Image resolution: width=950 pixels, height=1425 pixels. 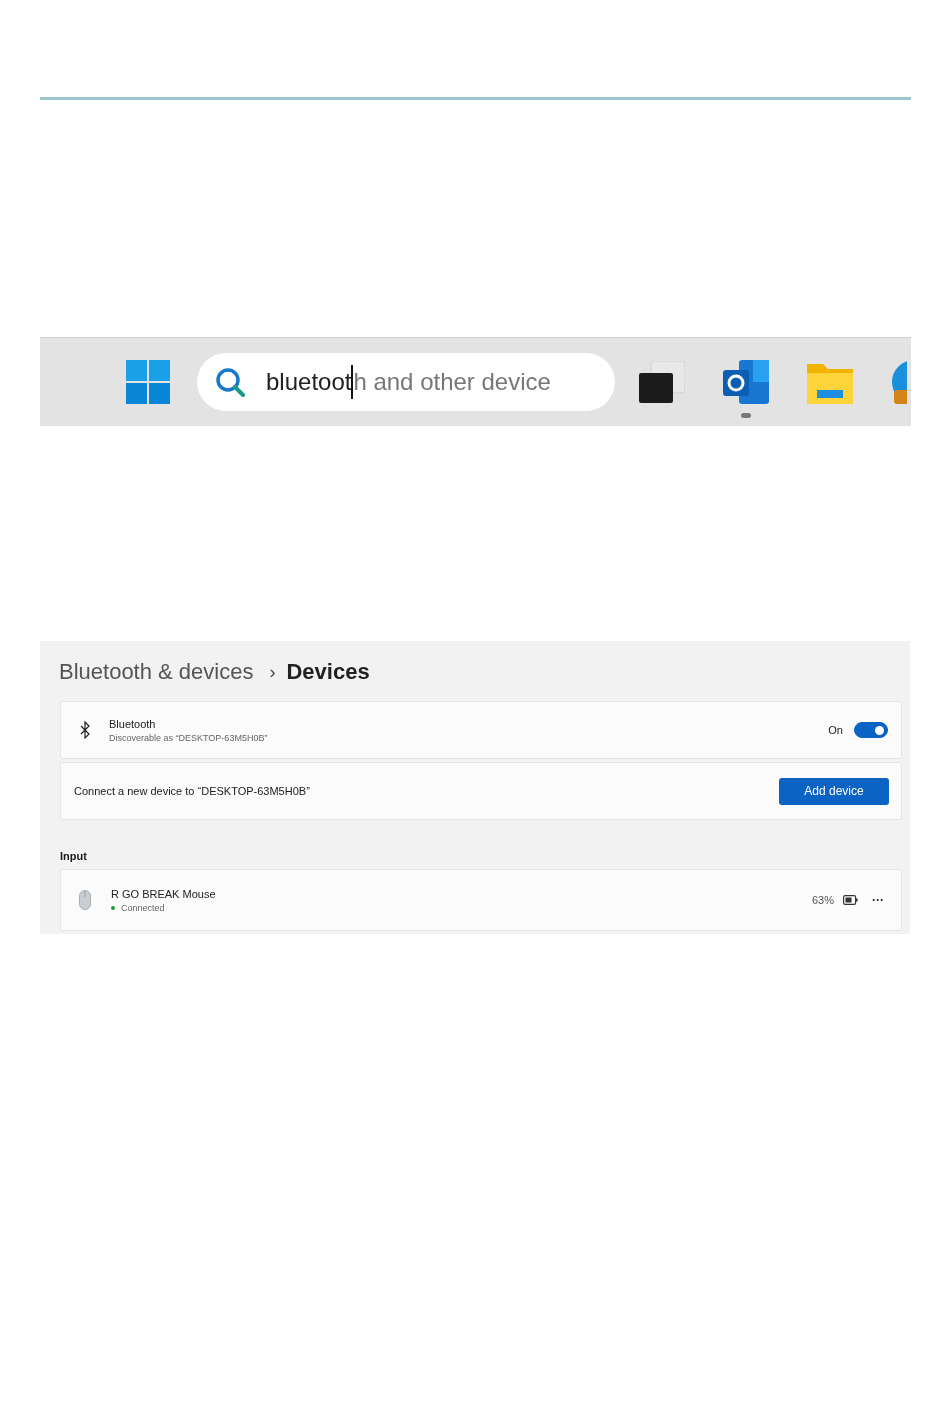 What do you see at coordinates (156, 672) in the screenshot?
I see `breadcrumb-link: Bluetooth & devices` at bounding box center [156, 672].